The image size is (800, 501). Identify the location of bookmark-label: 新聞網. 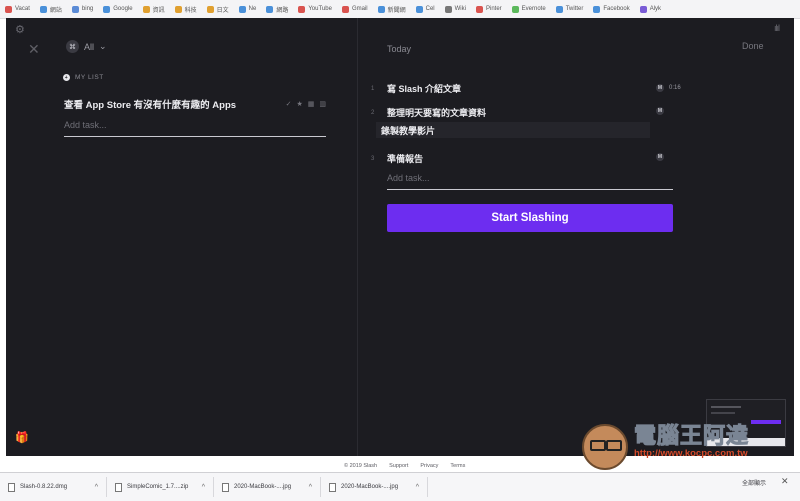
(396, 10).